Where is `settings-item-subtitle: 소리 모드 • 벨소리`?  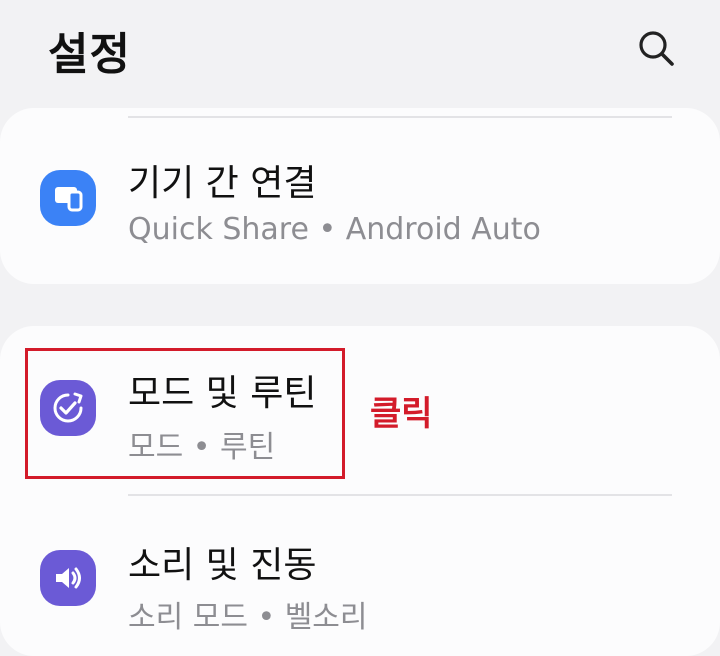
settings-item-subtitle: 소리 모드 • 벨소리 is located at coordinates (248, 617).